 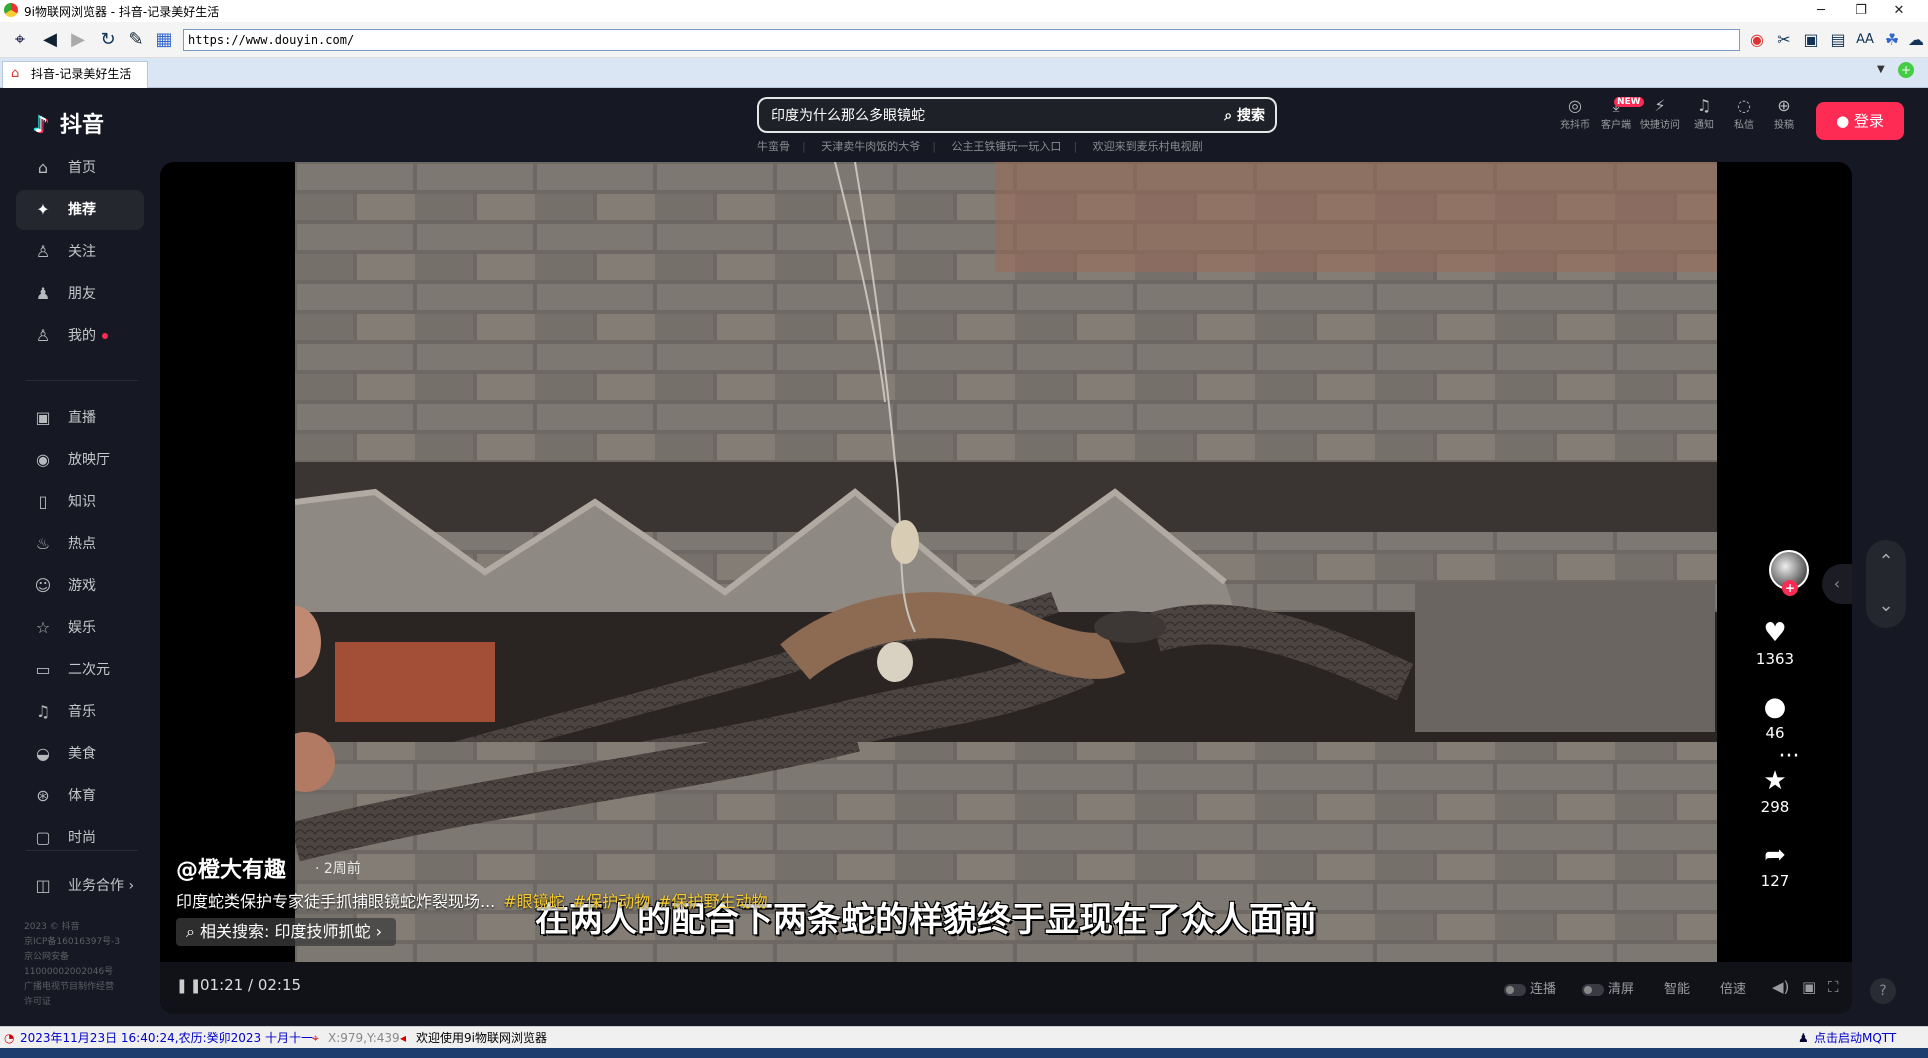 I want to click on sidebar-item-live: ▣ 直播, so click(x=80, y=418).